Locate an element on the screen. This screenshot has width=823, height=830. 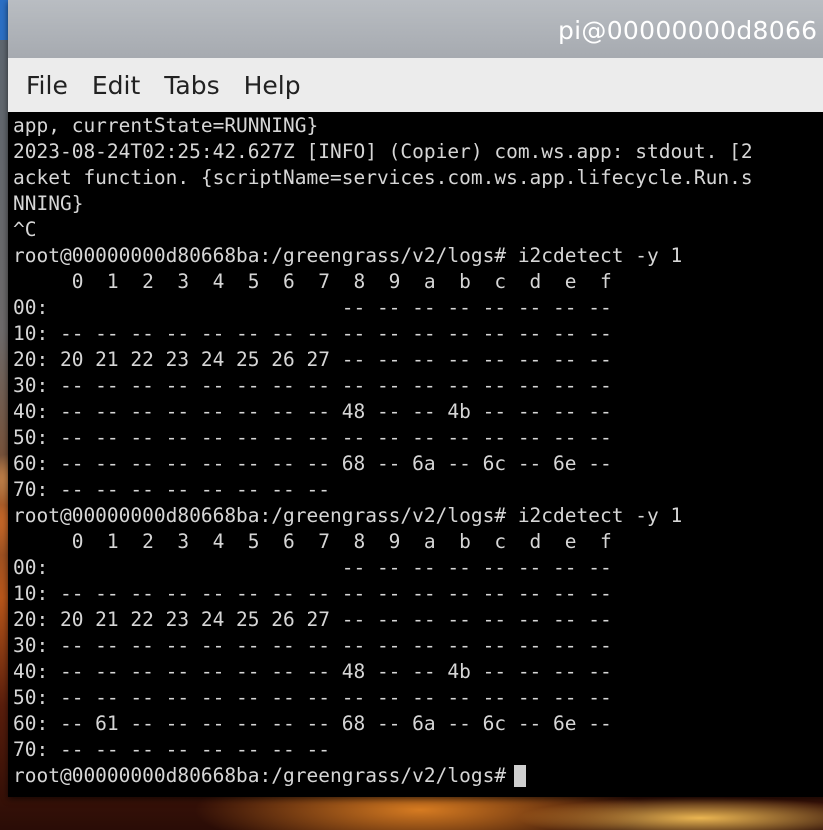
window-title: pi@00000000d8066 is located at coordinates (688, 30).